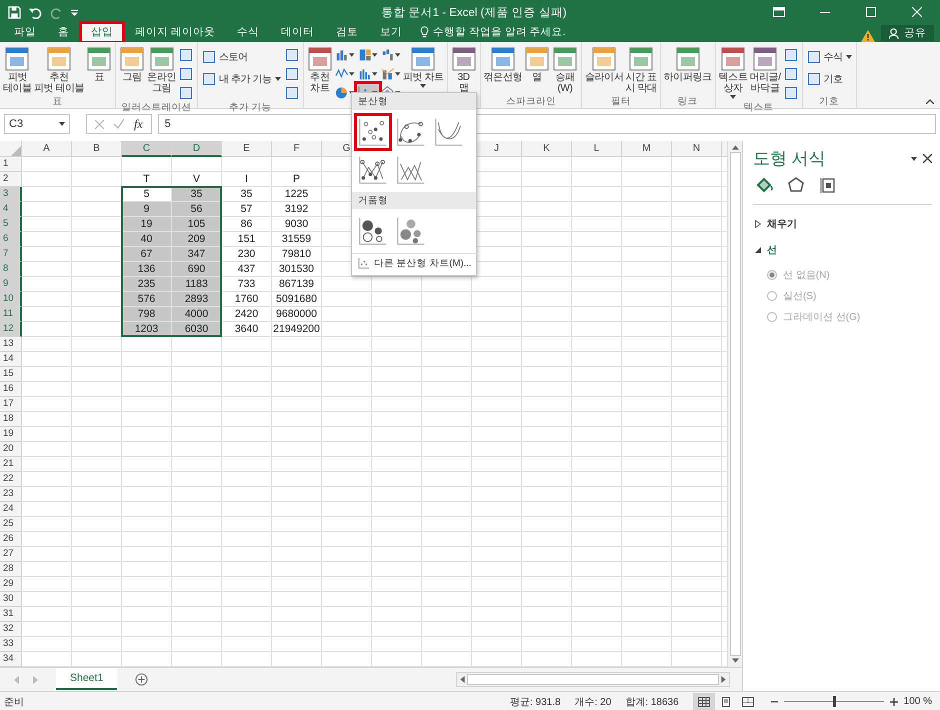 This screenshot has width=940, height=710. I want to click on table-cell: 67, so click(146, 254).